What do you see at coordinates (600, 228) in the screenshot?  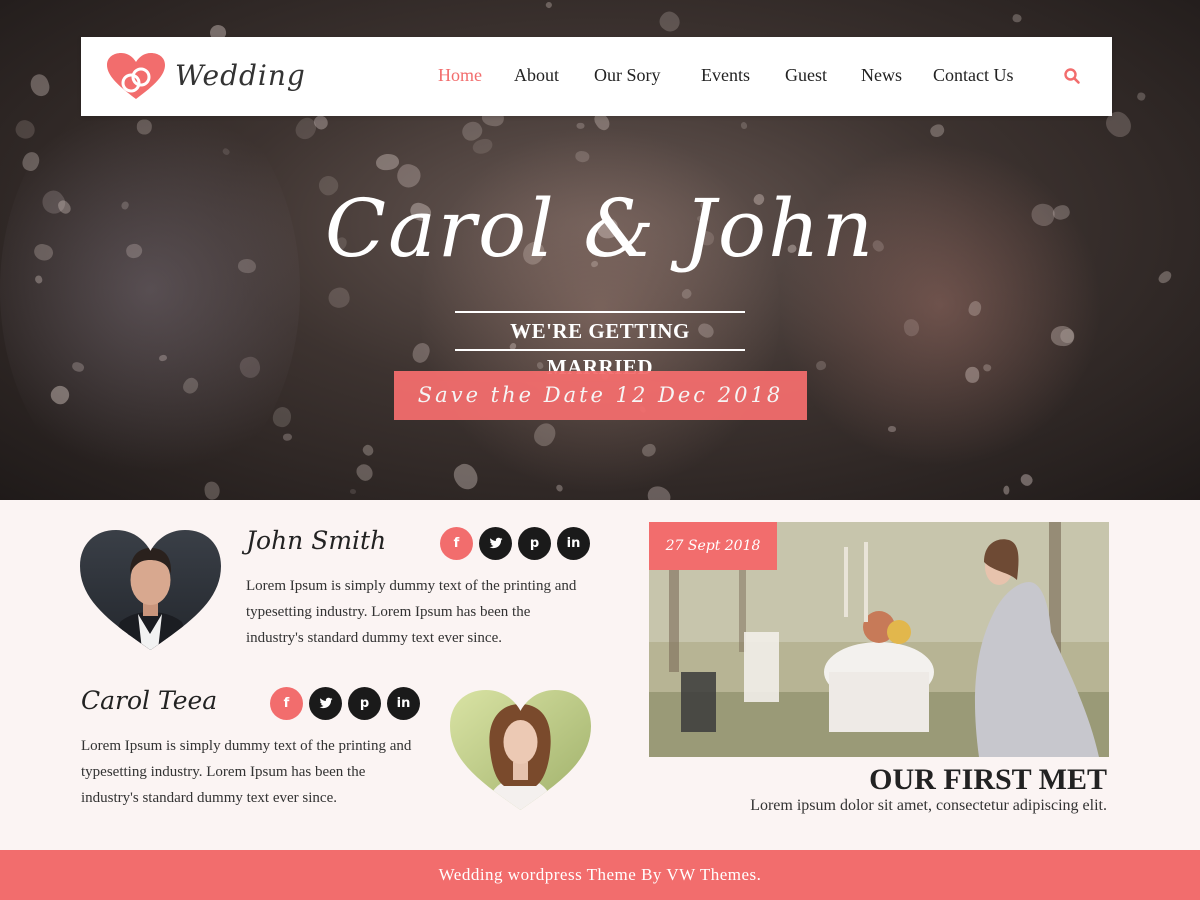 I see `hero-title: Carol & John` at bounding box center [600, 228].